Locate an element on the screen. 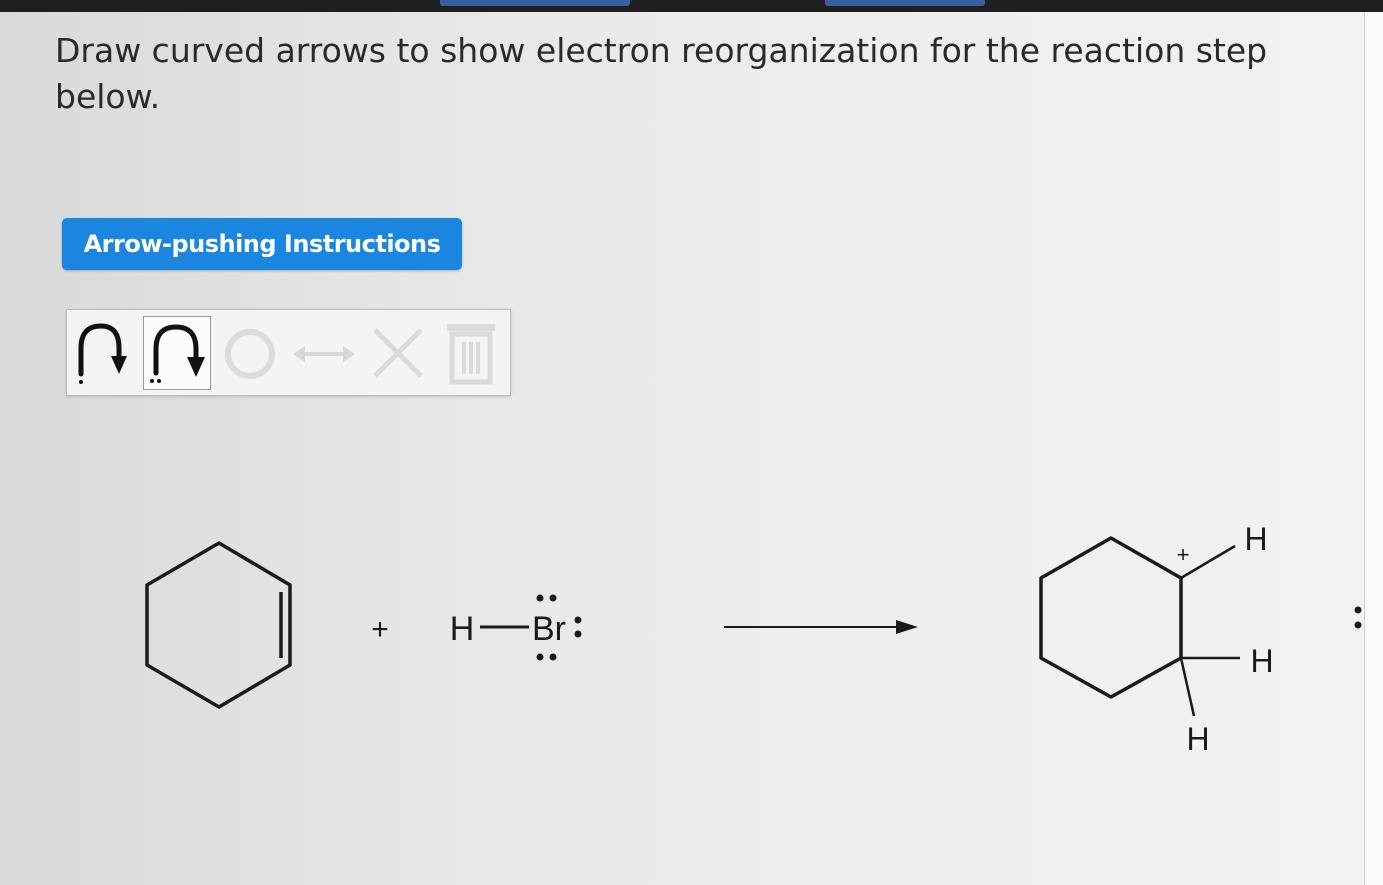 This screenshot has width=1383, height=885. cyclohexene-structure is located at coordinates (218, 625).